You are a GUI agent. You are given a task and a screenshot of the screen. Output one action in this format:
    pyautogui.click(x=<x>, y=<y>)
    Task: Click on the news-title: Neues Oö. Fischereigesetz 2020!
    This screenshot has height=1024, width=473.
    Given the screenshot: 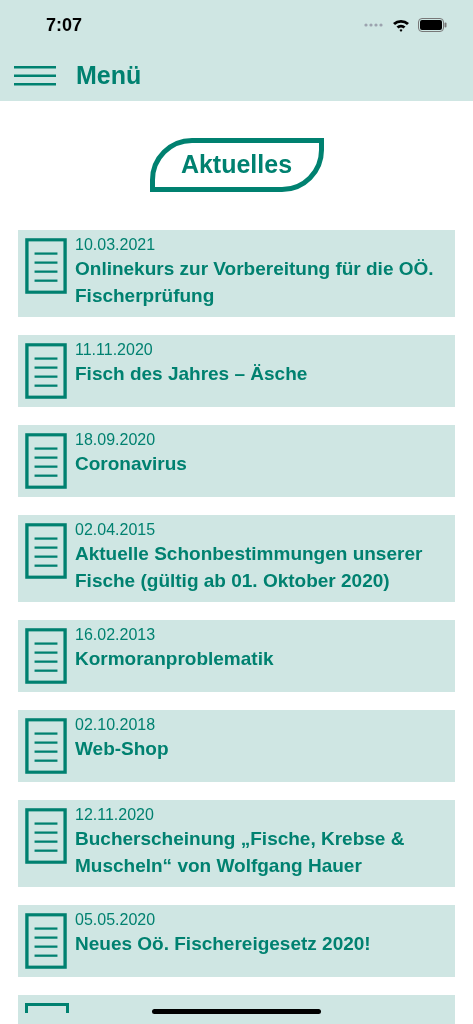 What is the action you would take?
    pyautogui.click(x=223, y=944)
    